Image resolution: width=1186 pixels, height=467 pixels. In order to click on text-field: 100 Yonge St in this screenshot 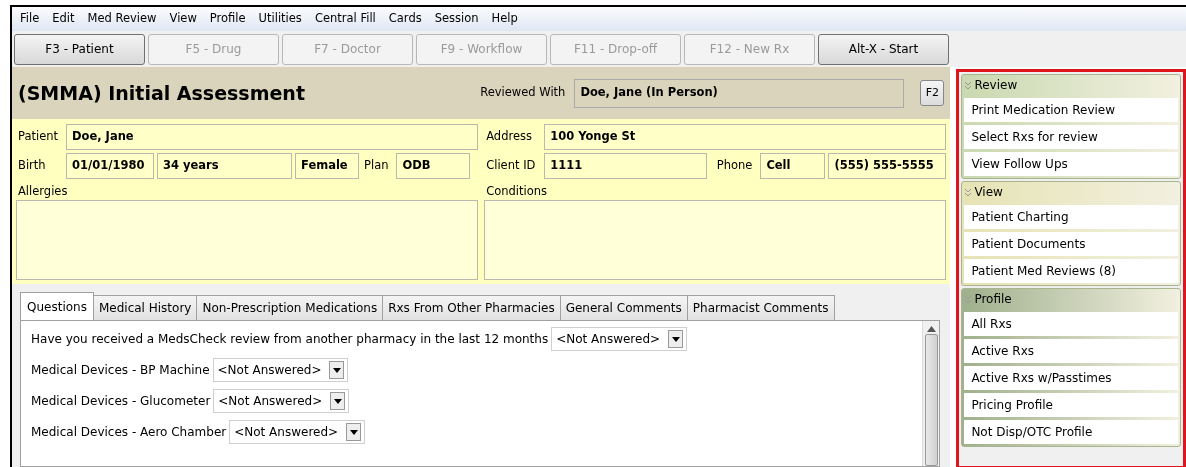, I will do `click(745, 136)`.